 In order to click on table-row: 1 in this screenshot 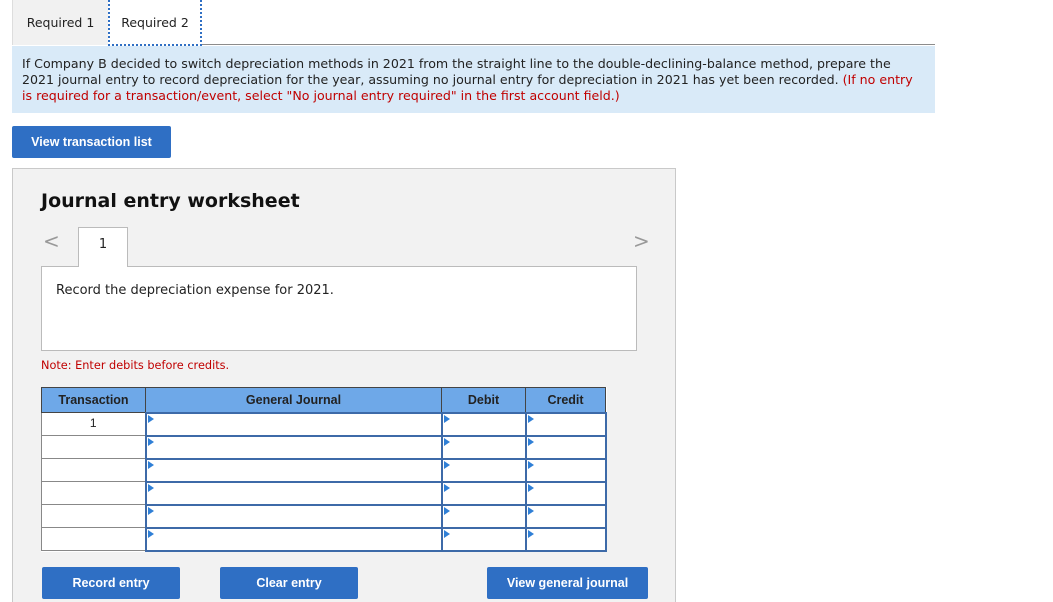, I will do `click(324, 424)`.